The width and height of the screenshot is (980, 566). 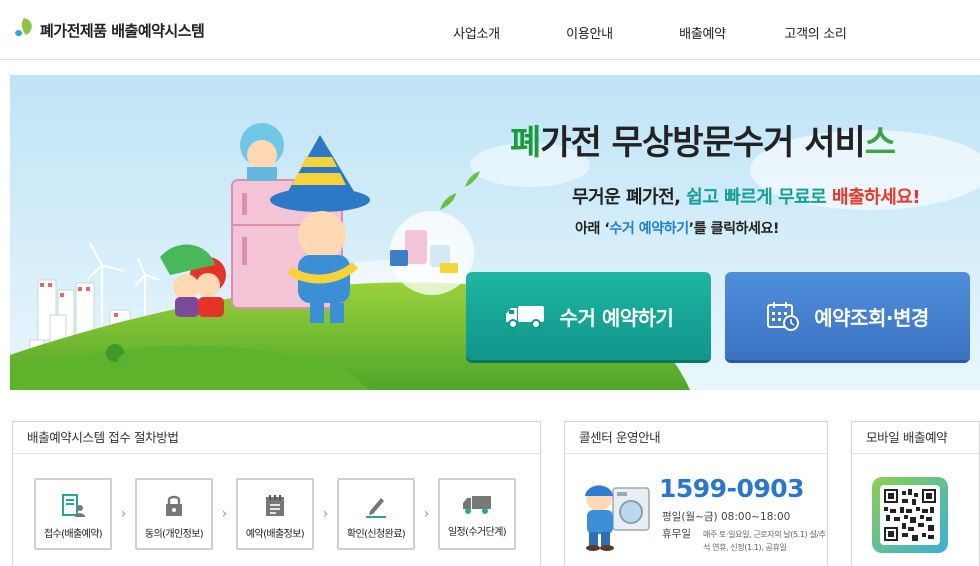 I want to click on qr-code, so click(x=910, y=515).